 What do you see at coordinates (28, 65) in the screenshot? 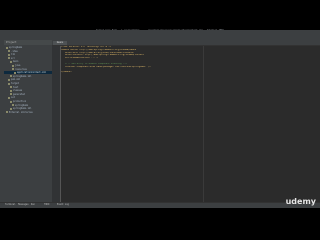
I see `tree-item: java` at bounding box center [28, 65].